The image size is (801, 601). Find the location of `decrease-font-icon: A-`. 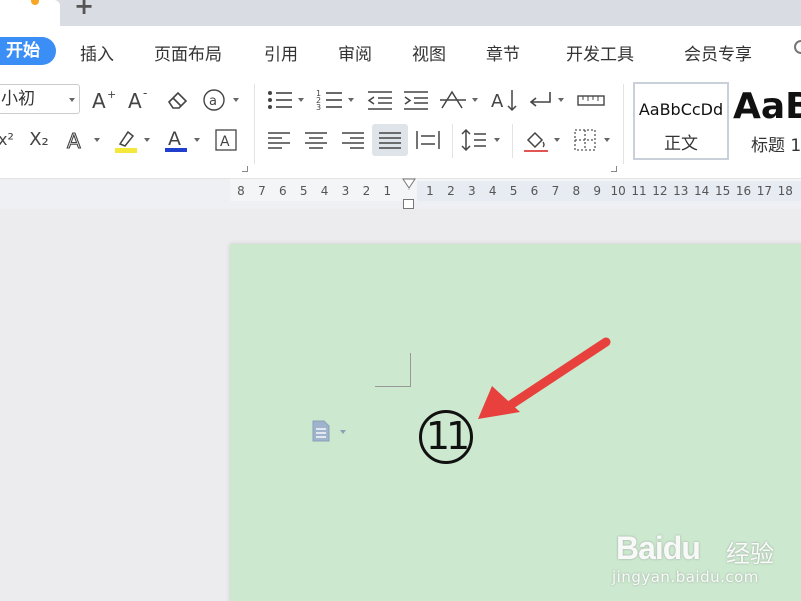

decrease-font-icon: A- is located at coordinates (141, 100).